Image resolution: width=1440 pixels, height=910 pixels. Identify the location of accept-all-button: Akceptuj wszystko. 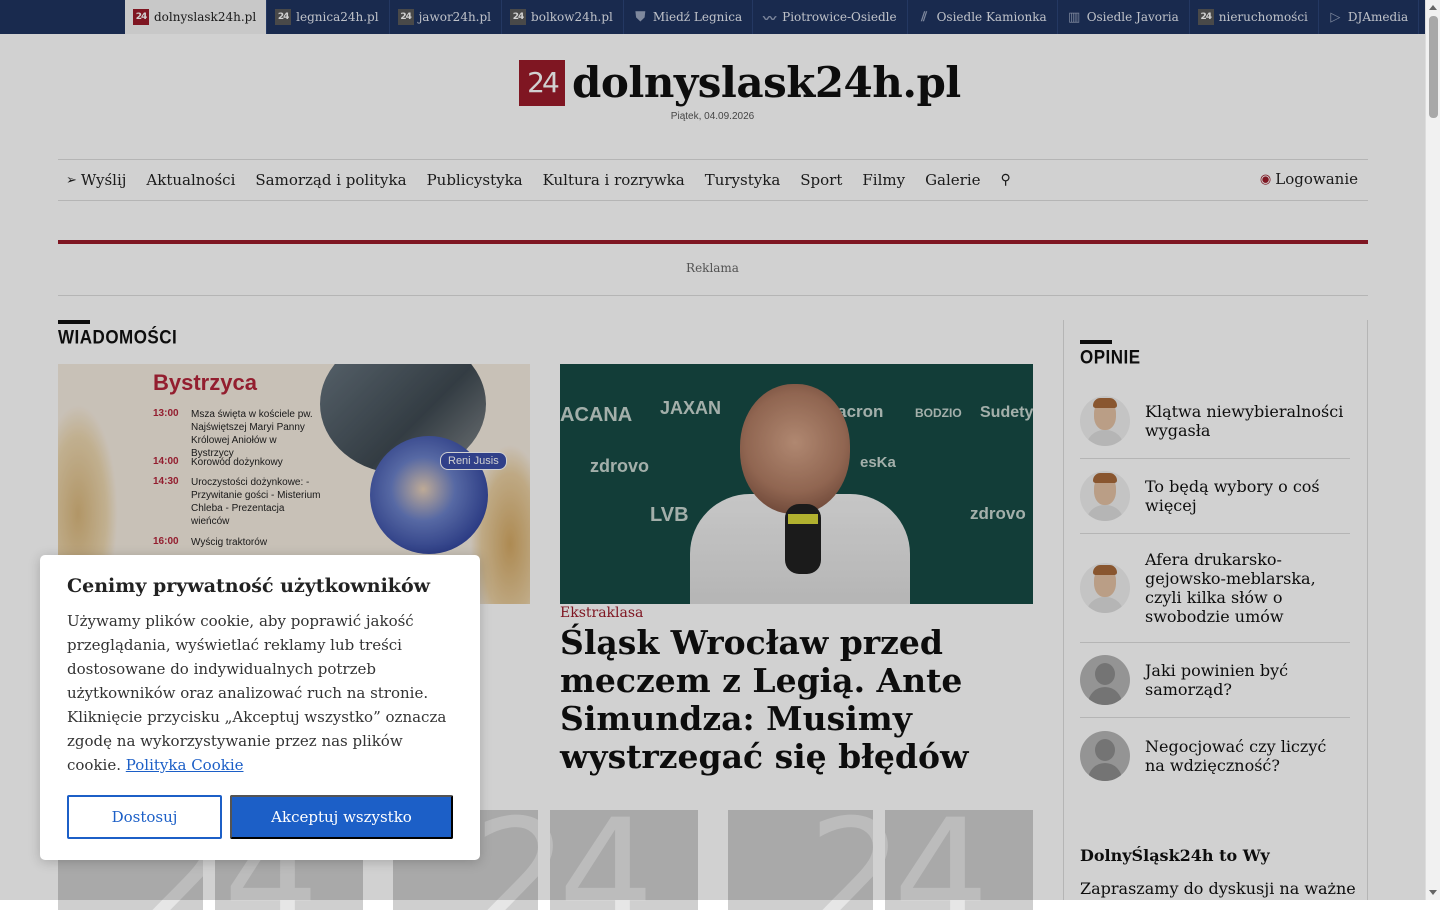
(341, 817).